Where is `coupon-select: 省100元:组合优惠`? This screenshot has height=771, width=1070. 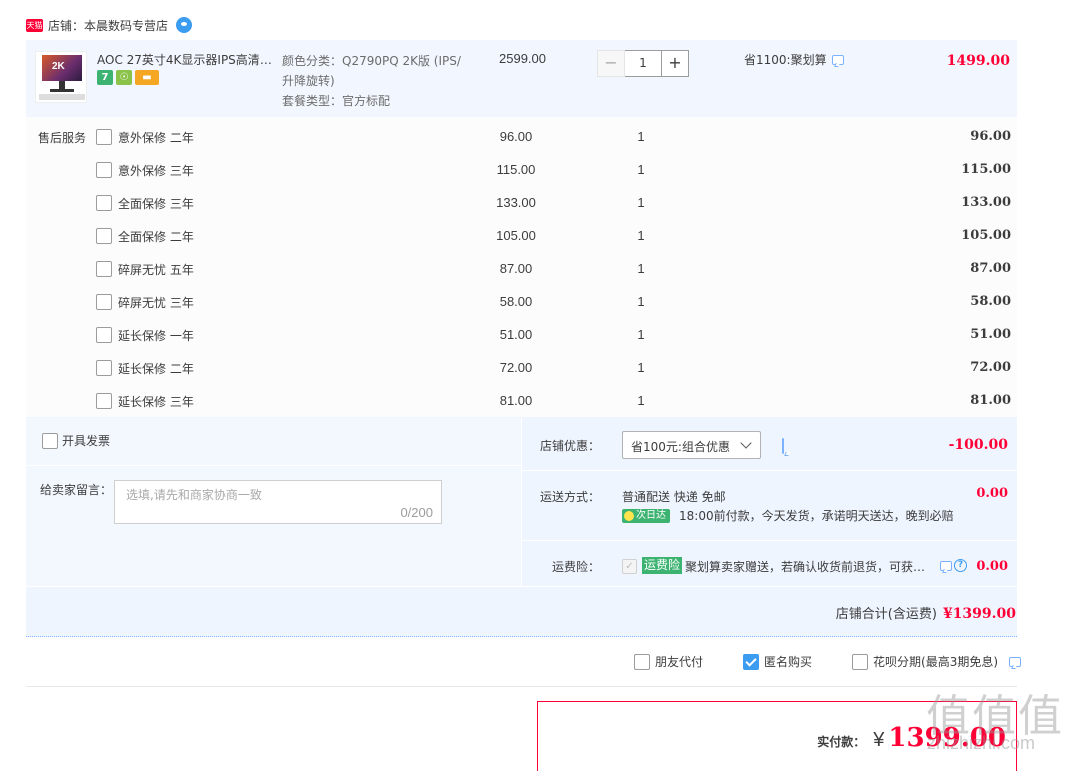 coupon-select: 省100元:组合优惠 is located at coordinates (691, 445).